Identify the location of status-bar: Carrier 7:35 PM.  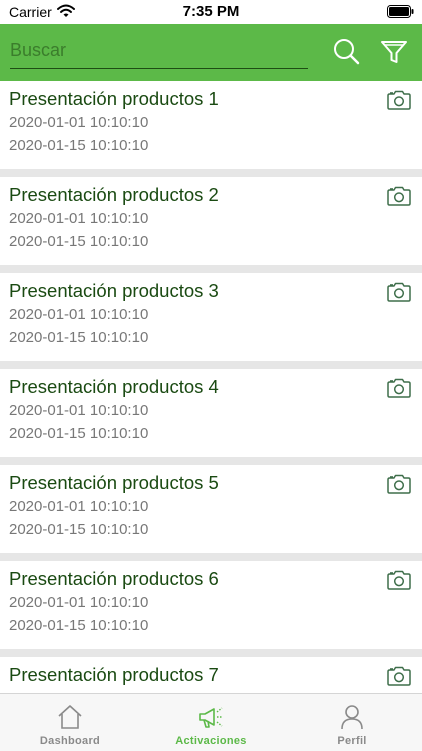
(211, 12).